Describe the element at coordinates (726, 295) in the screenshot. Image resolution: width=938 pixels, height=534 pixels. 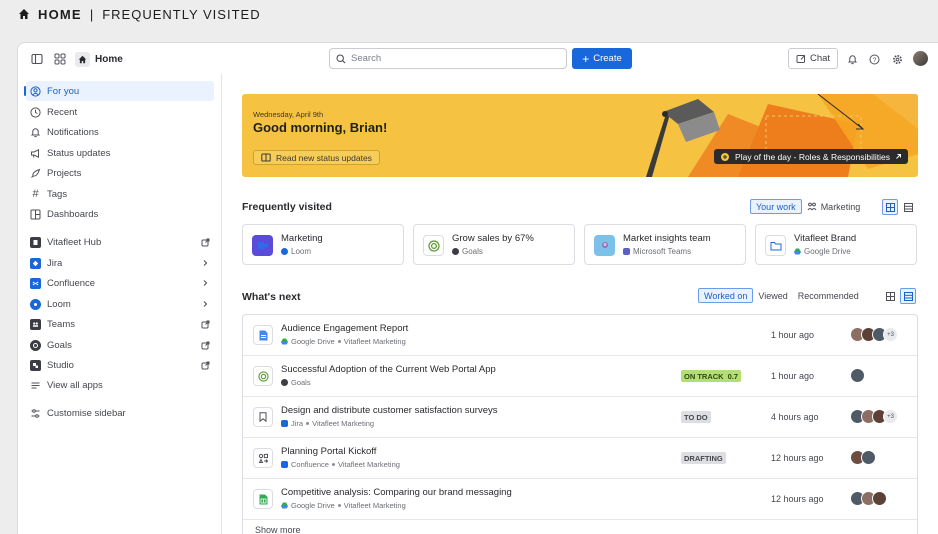
I see `tab-worked-on: Worked on` at that location.